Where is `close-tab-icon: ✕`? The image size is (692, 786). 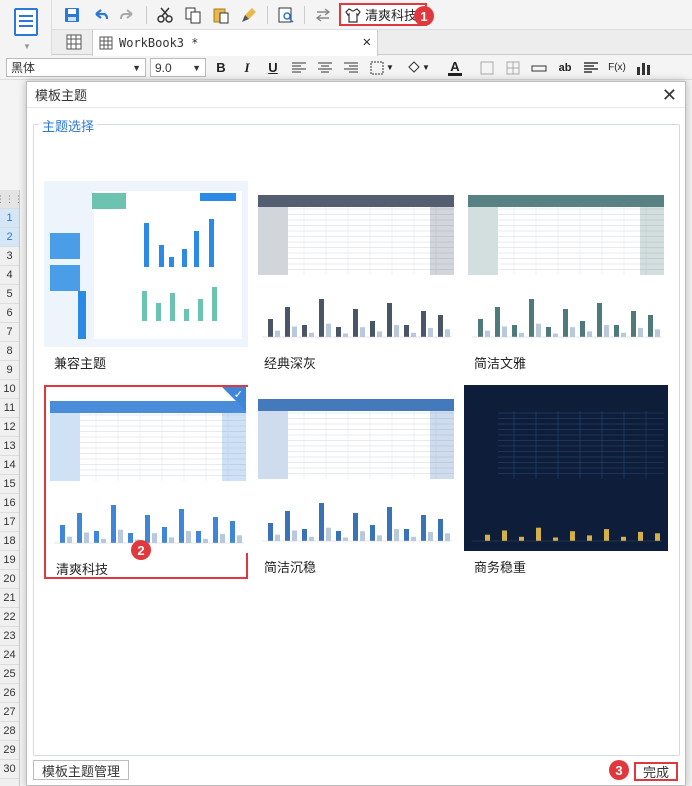
close-tab-icon: ✕ is located at coordinates (367, 42).